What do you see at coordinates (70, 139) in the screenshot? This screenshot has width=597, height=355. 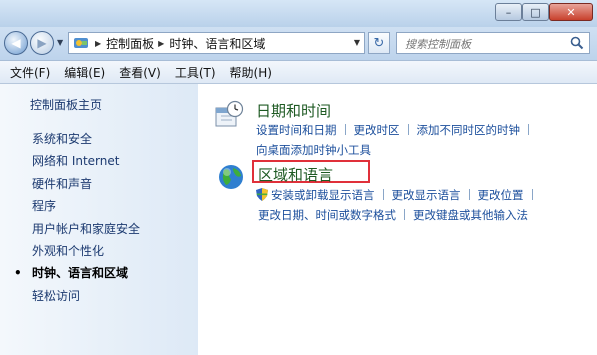 I see `sidebar-item-system-security: 系统和安全` at bounding box center [70, 139].